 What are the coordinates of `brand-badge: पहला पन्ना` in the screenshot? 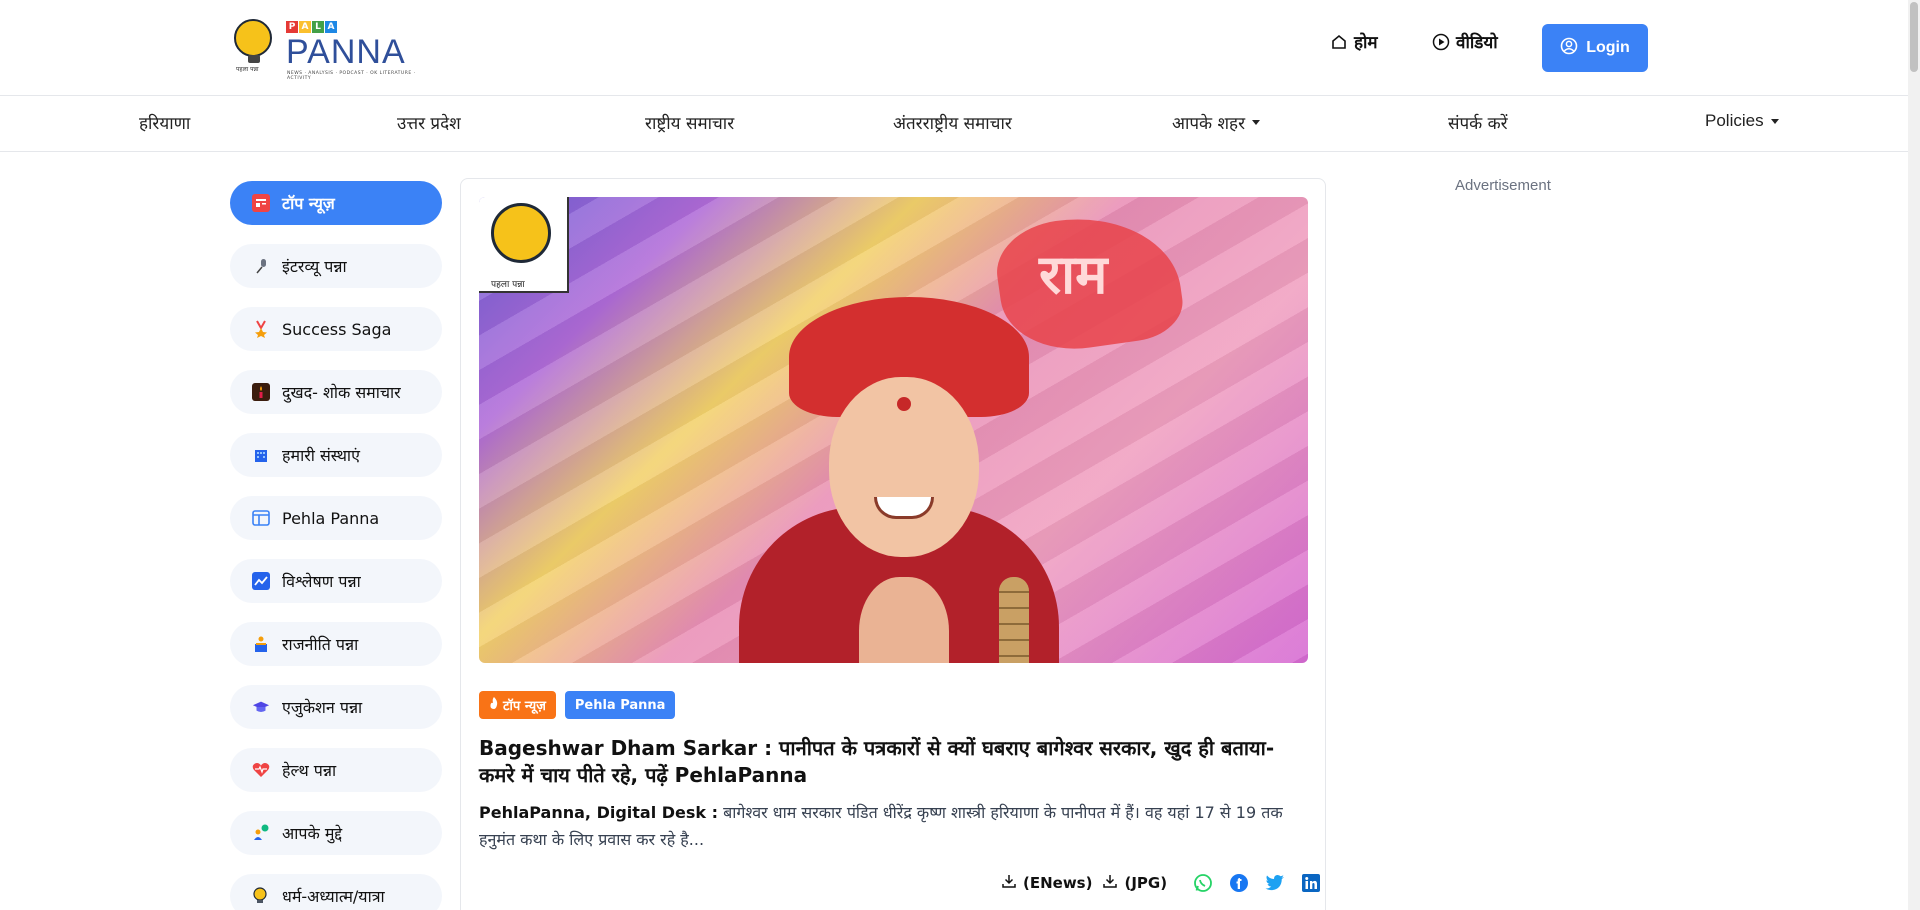 It's located at (524, 245).